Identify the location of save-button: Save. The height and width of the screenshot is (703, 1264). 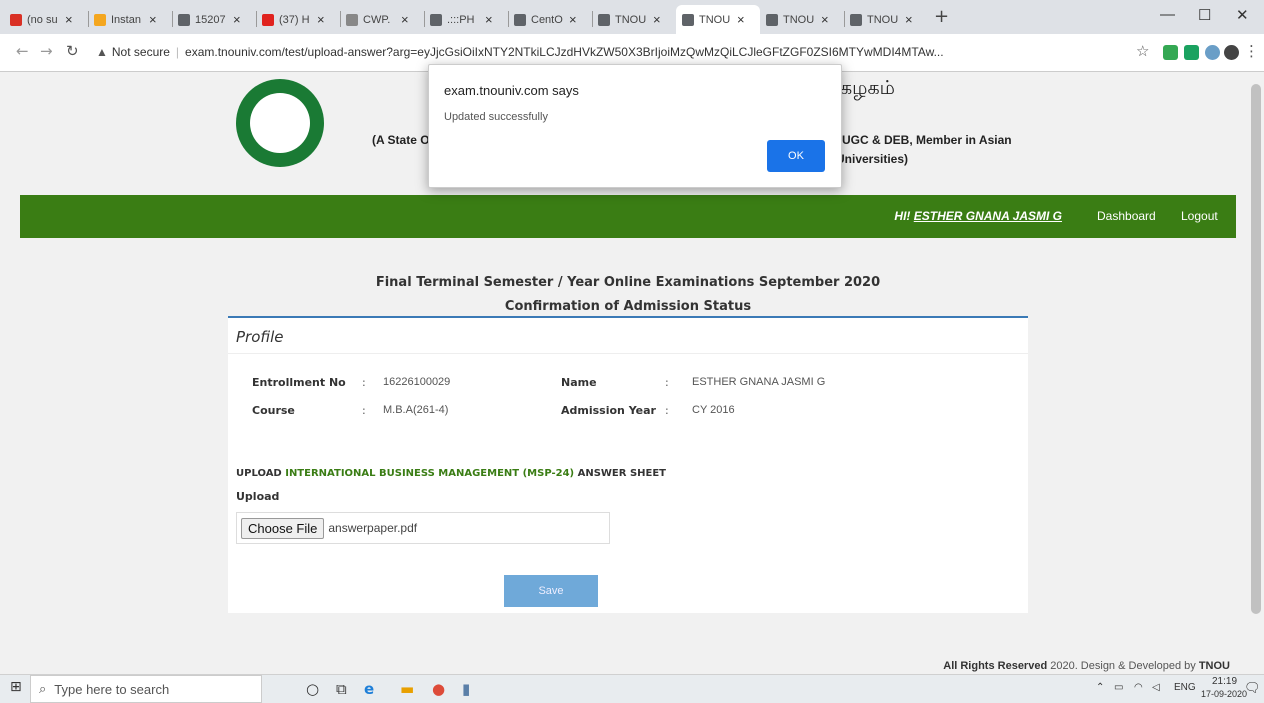
(551, 591).